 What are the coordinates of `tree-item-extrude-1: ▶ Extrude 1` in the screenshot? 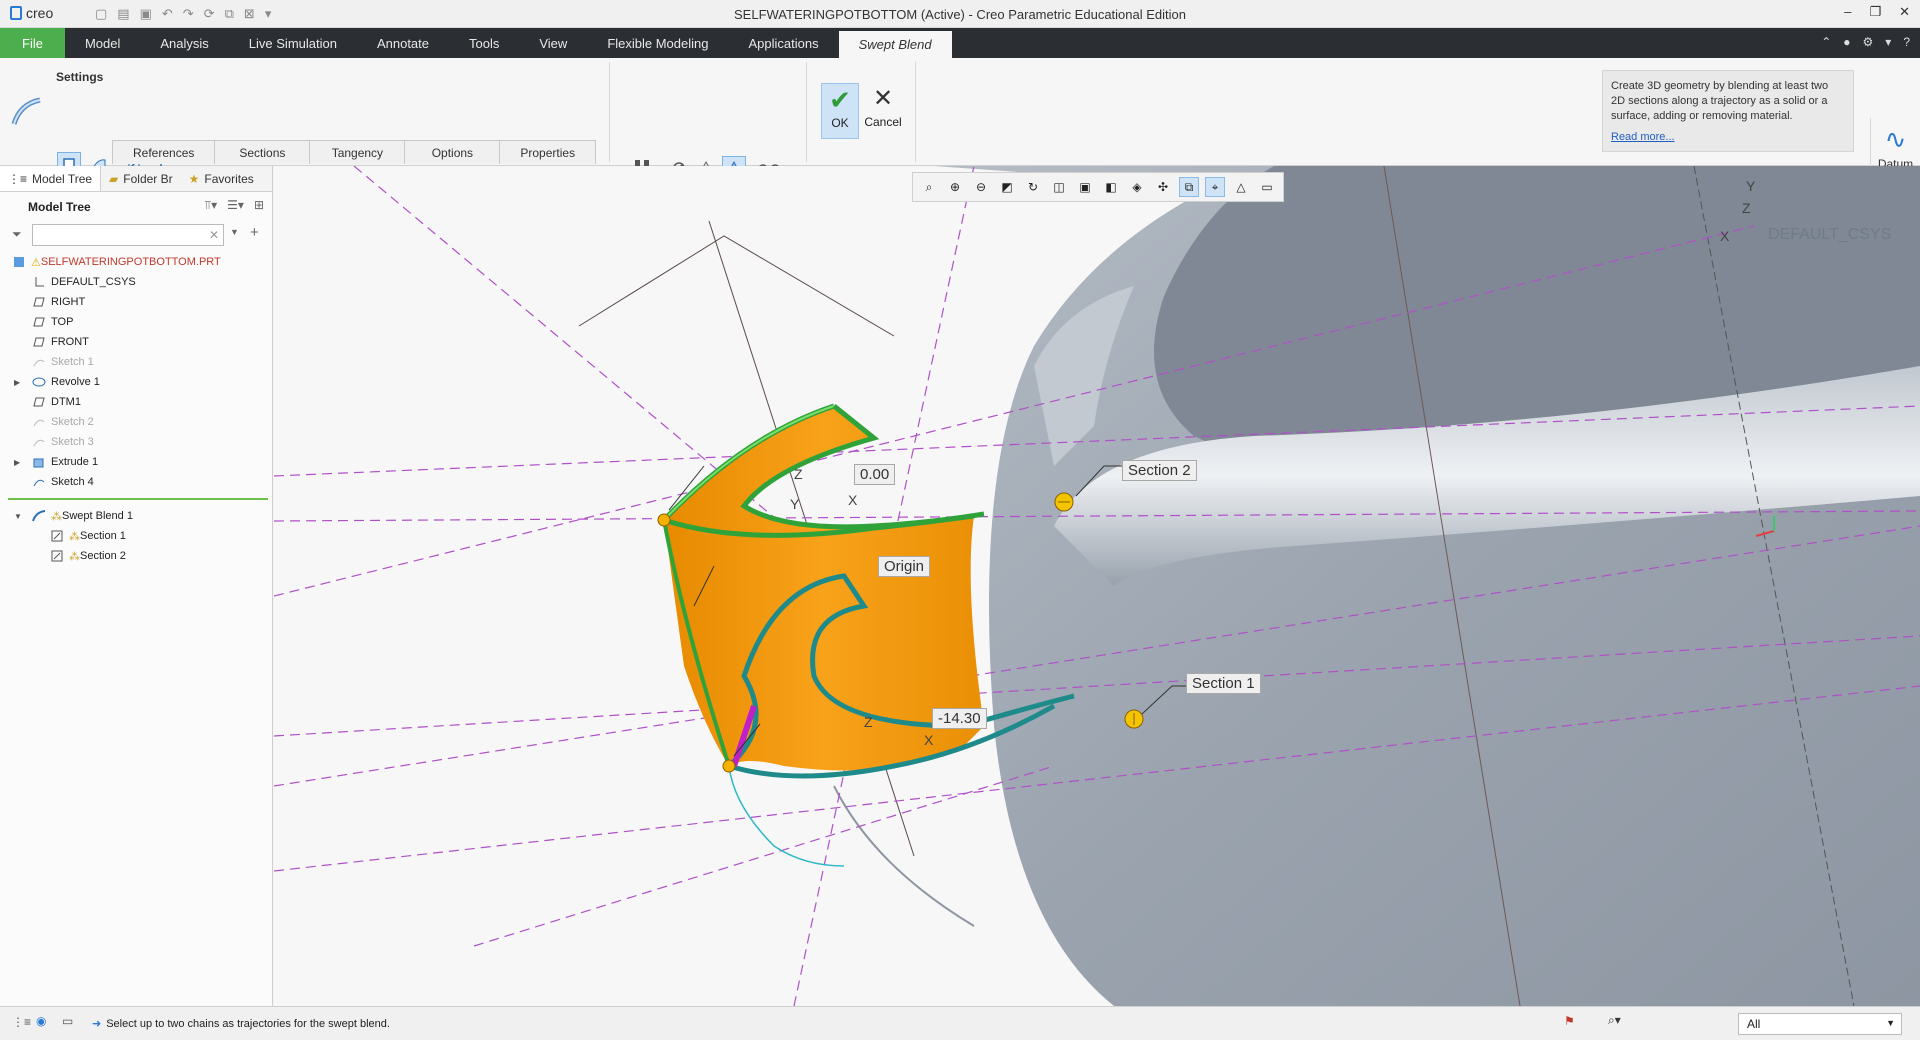 It's located at (136, 462).